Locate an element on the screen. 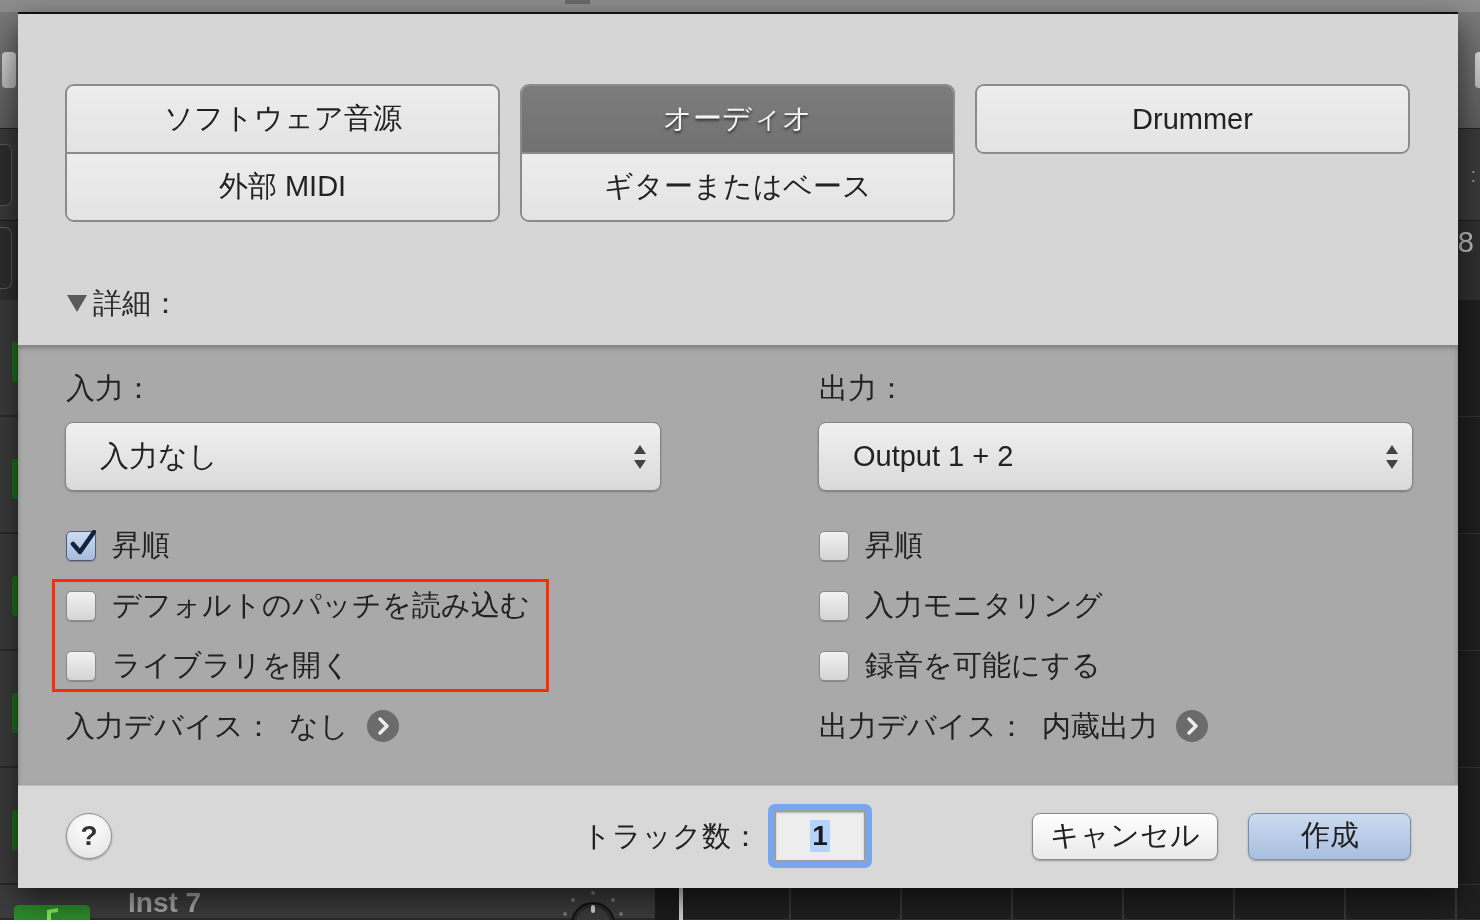 The image size is (1480, 920). popup-button: Output 1 + 2 is located at coordinates (1115, 456).